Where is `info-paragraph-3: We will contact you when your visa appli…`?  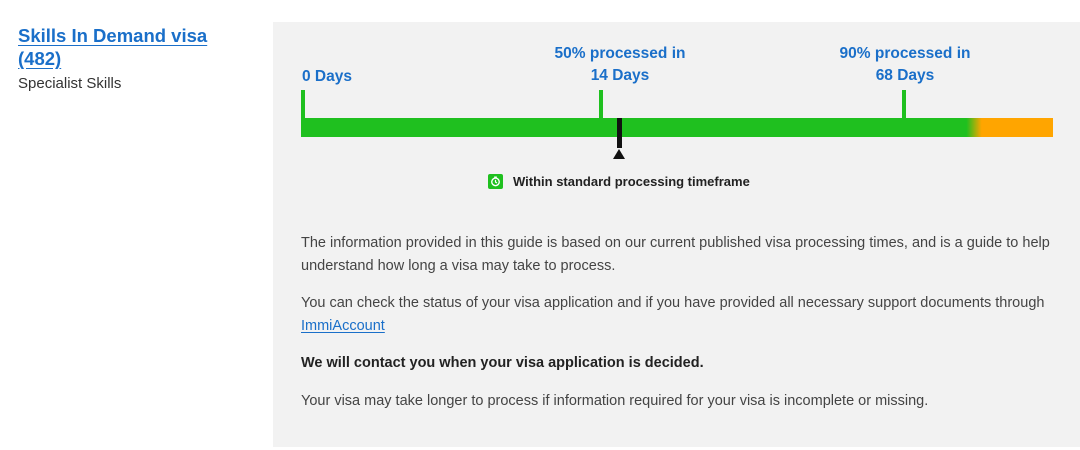 info-paragraph-3: We will contact you when your visa appli… is located at coordinates (502, 363).